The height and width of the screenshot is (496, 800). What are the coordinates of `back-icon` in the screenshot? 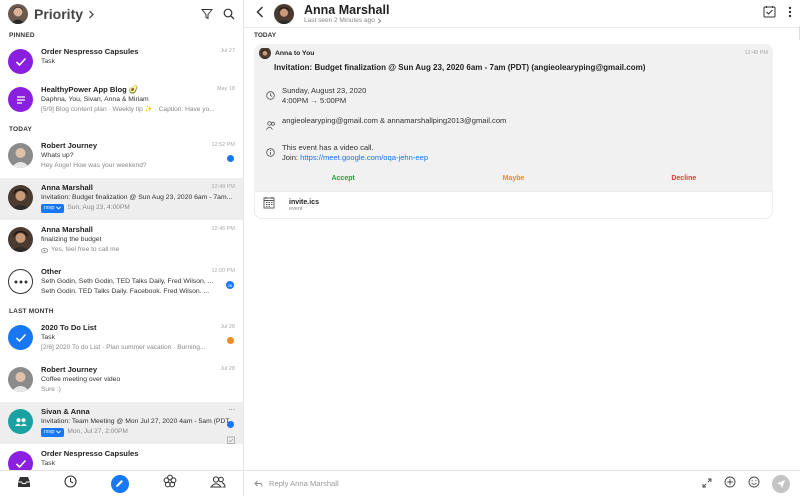 It's located at (260, 14).